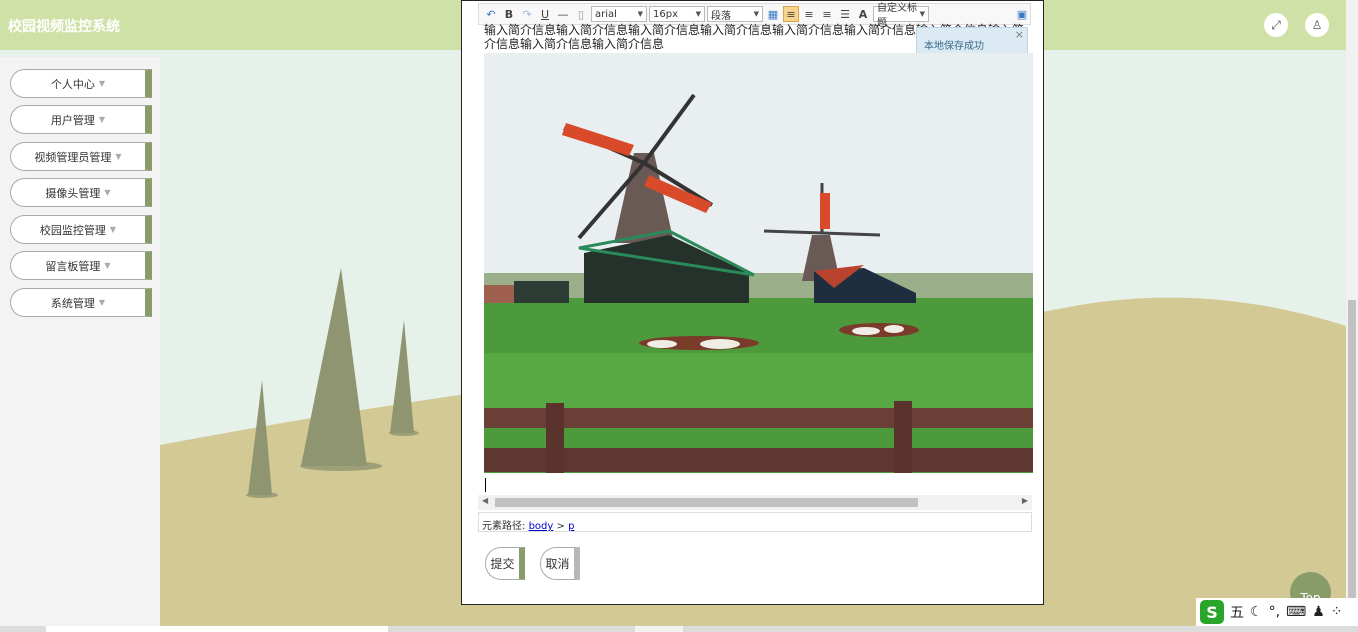 This screenshot has height=632, width=1358. What do you see at coordinates (527, 14) in the screenshot?
I see `redo-icon: ↷` at bounding box center [527, 14].